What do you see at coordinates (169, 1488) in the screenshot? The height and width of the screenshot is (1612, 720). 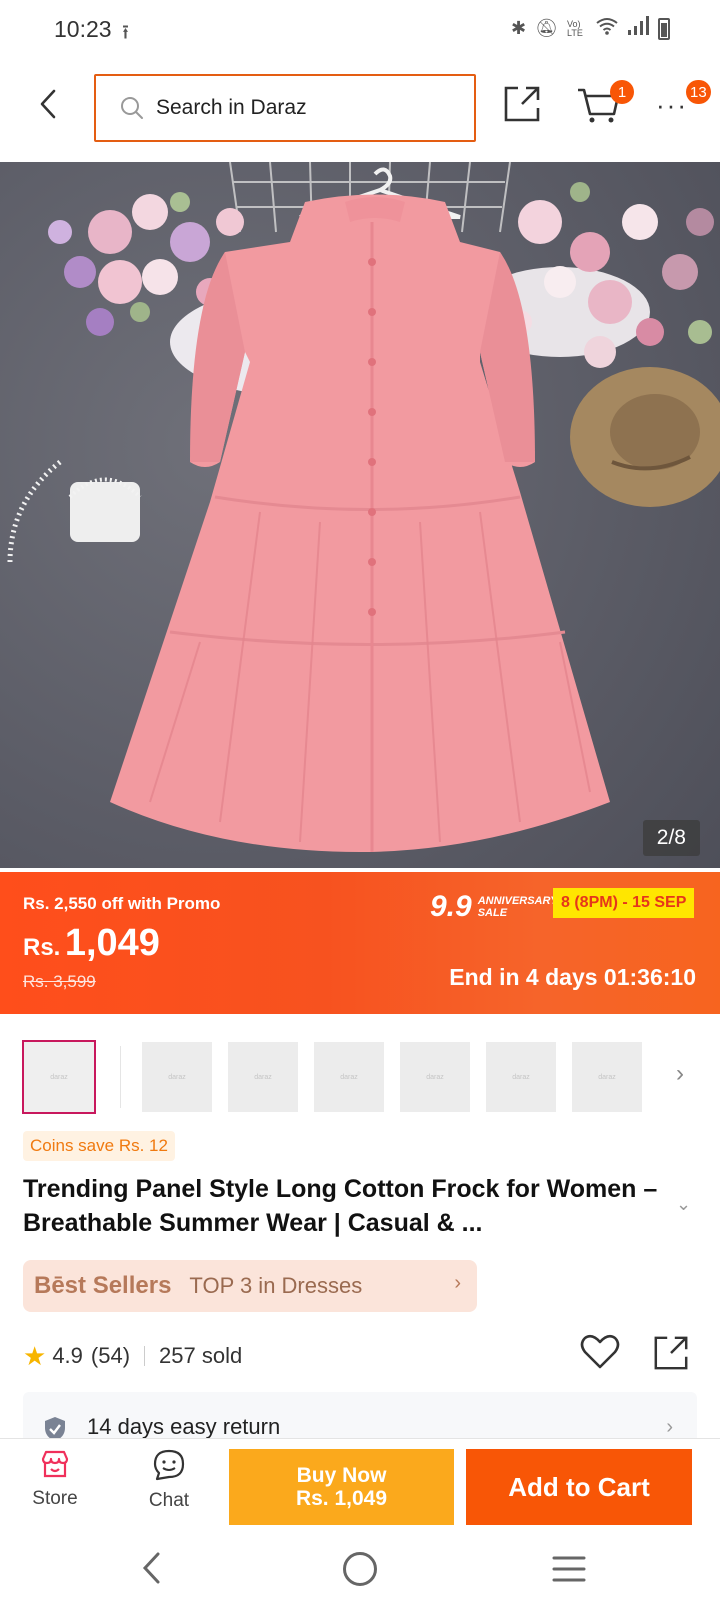 I see `chat-button: Chat` at bounding box center [169, 1488].